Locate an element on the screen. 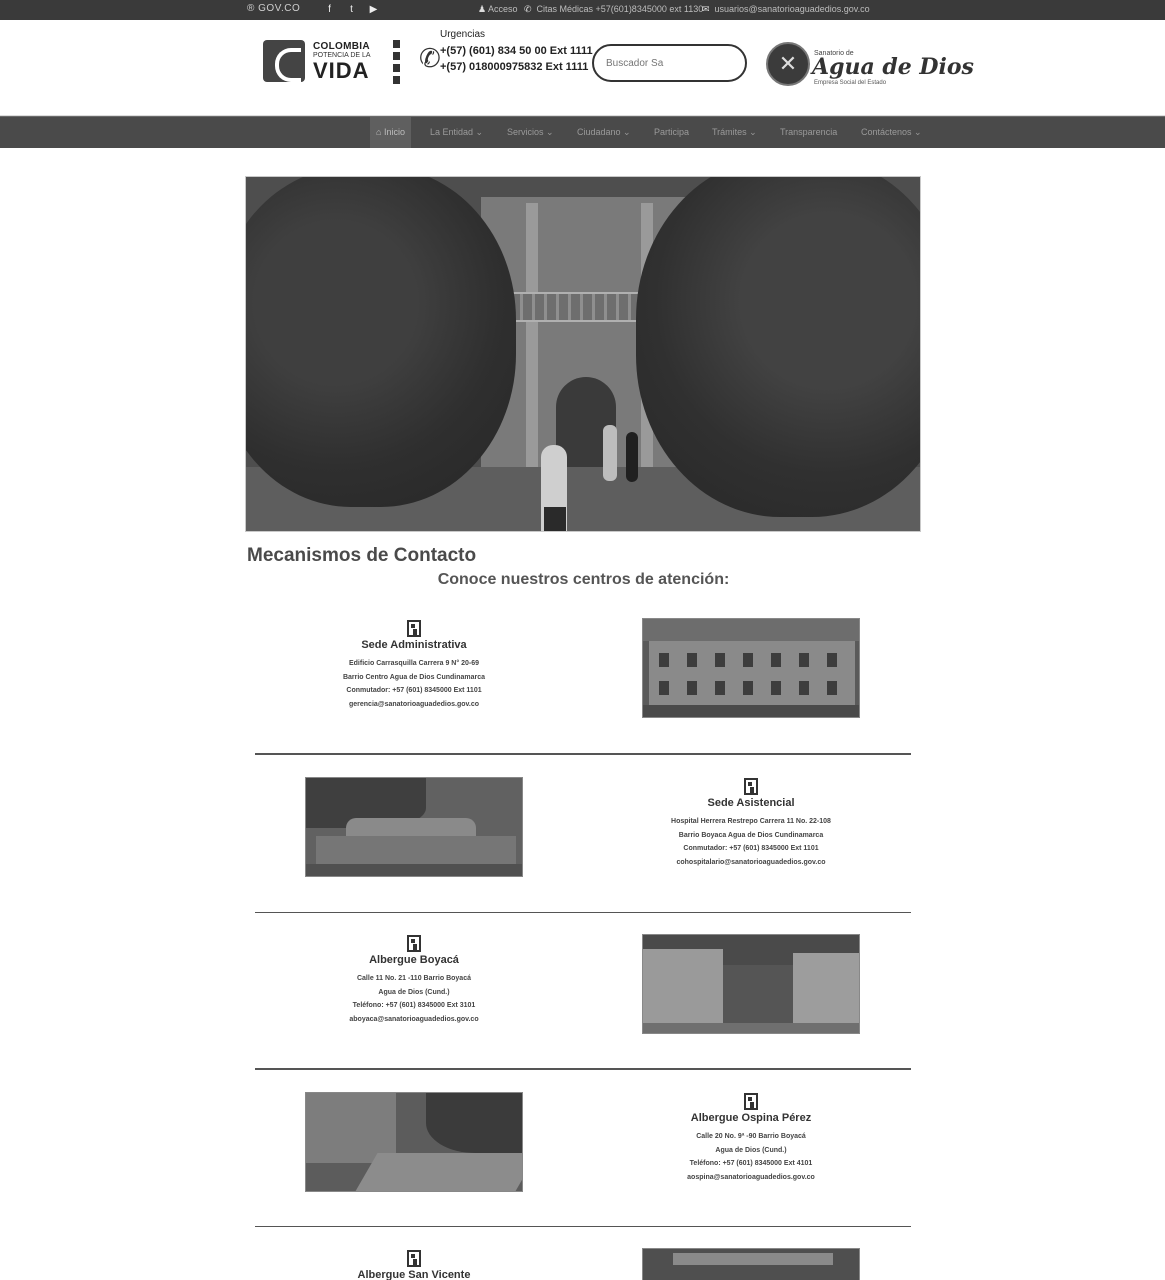  page-title: Mecanismos de Contacto is located at coordinates (362, 555).